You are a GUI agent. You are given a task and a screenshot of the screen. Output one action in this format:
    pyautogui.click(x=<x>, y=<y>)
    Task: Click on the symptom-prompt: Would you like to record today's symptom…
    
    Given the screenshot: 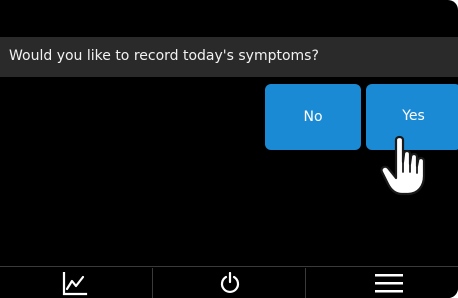 What is the action you would take?
    pyautogui.click(x=164, y=56)
    